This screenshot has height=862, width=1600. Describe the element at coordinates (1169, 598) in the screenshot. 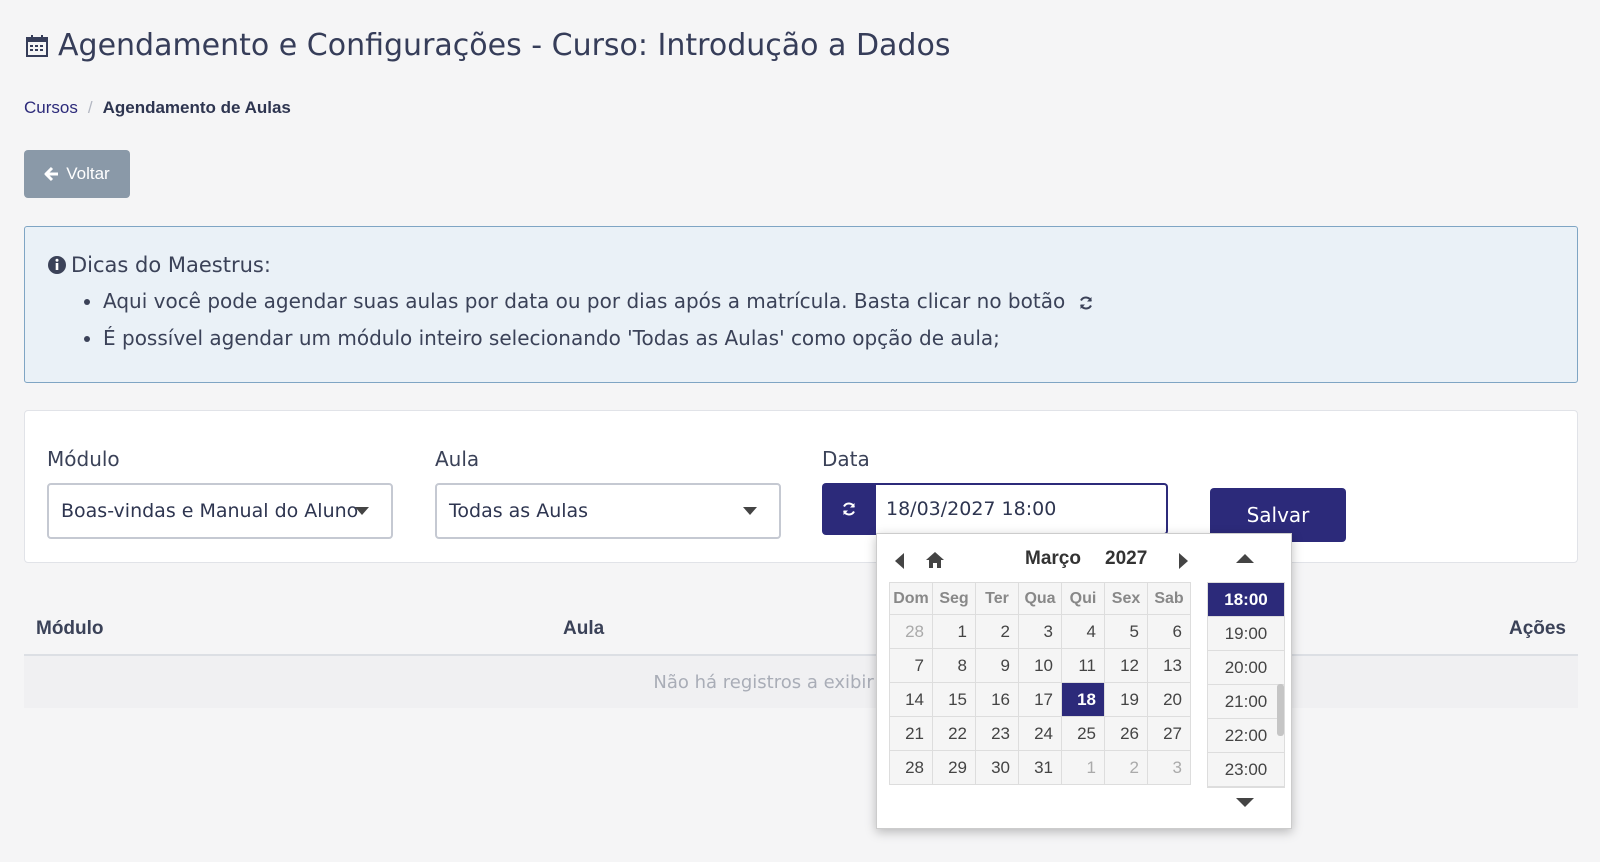

I see `weekday-header: Sab` at that location.